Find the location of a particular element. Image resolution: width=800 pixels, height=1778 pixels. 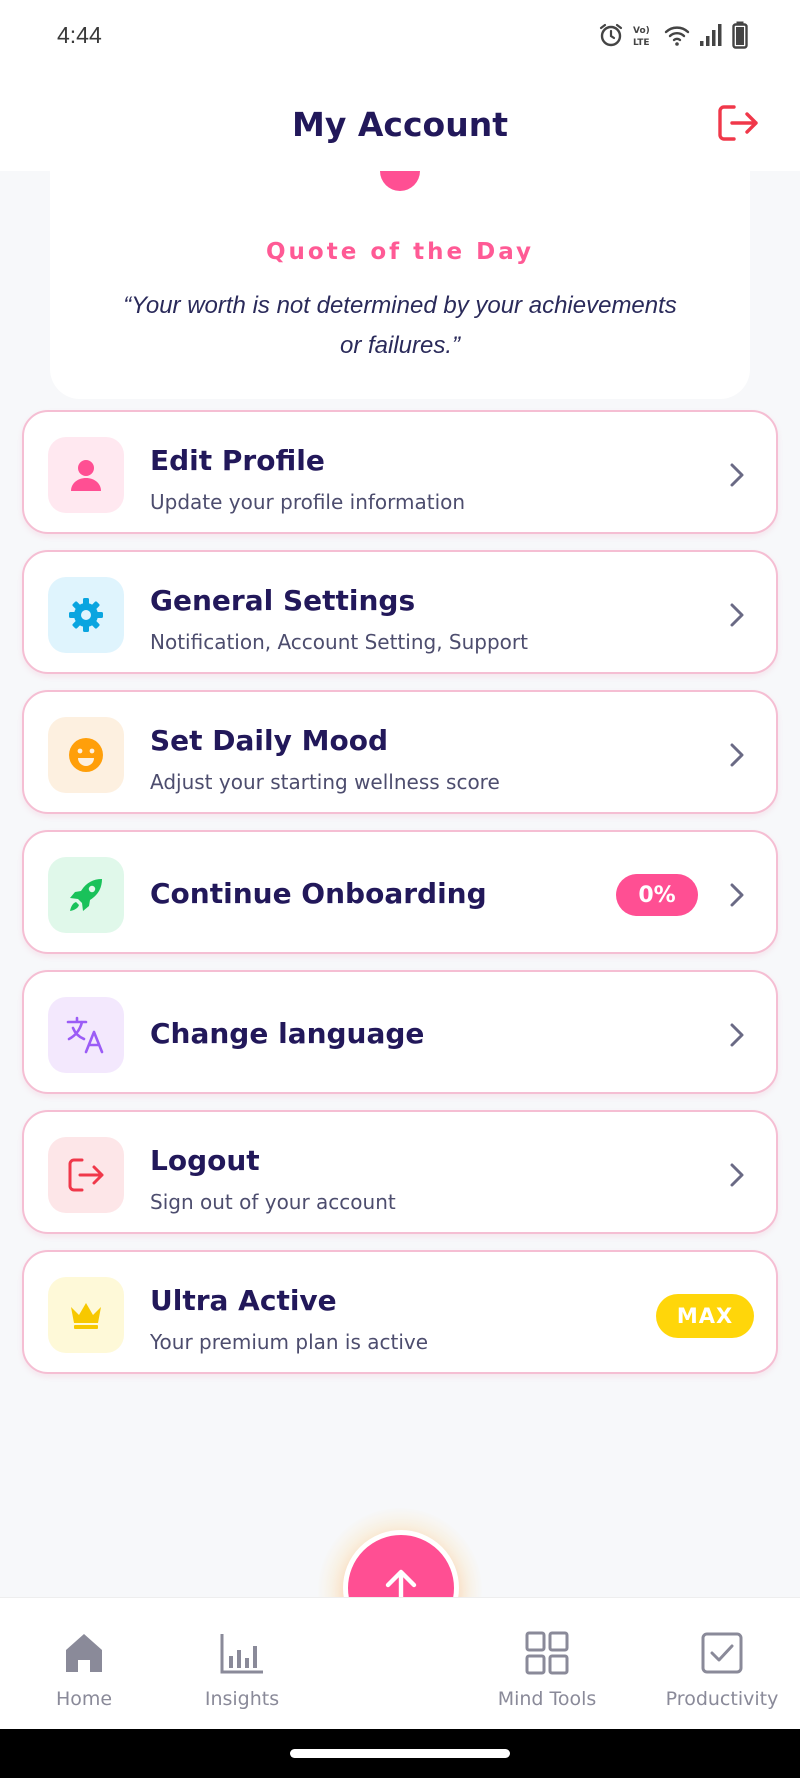

menu-title: Set Daily Mood is located at coordinates (269, 740).